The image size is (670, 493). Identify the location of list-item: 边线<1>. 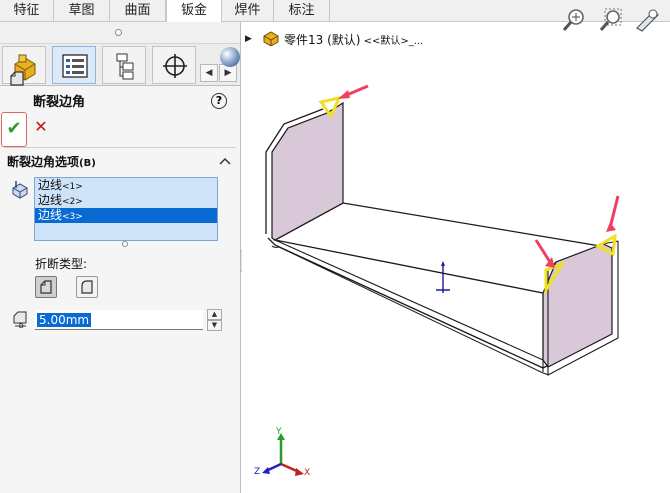
(126, 185).